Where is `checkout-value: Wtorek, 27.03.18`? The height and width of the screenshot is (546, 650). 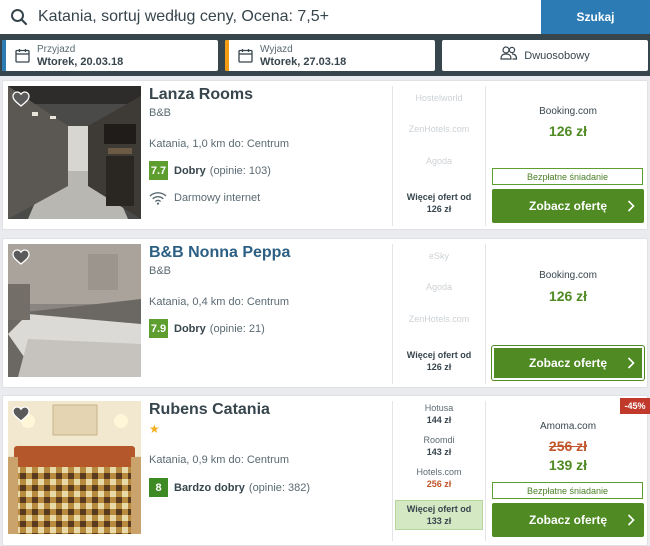 checkout-value: Wtorek, 27.03.18 is located at coordinates (303, 61).